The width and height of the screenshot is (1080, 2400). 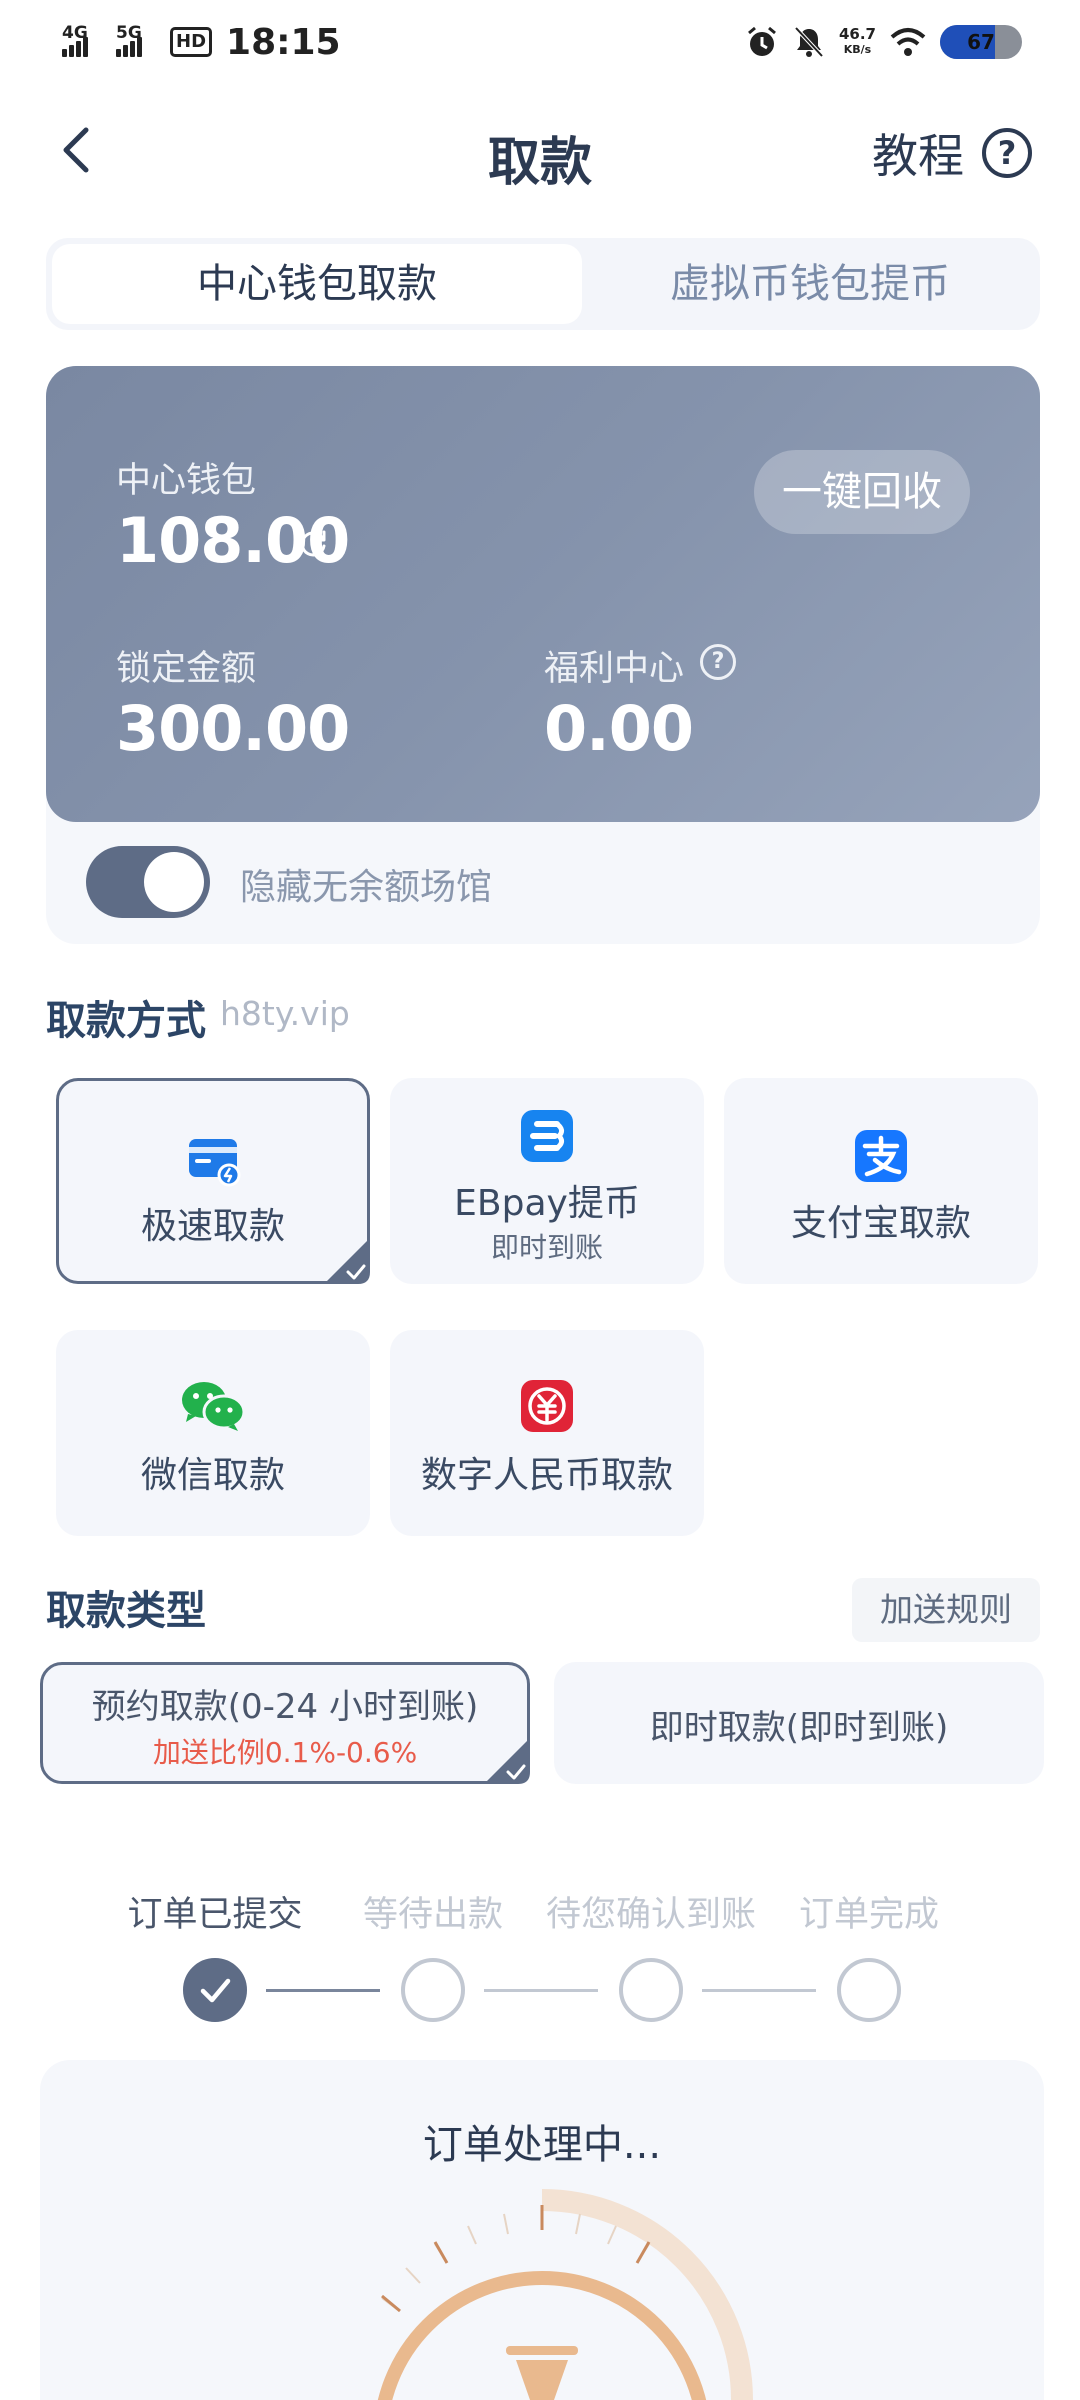 What do you see at coordinates (191, 42) in the screenshot?
I see `hd-badge: HD` at bounding box center [191, 42].